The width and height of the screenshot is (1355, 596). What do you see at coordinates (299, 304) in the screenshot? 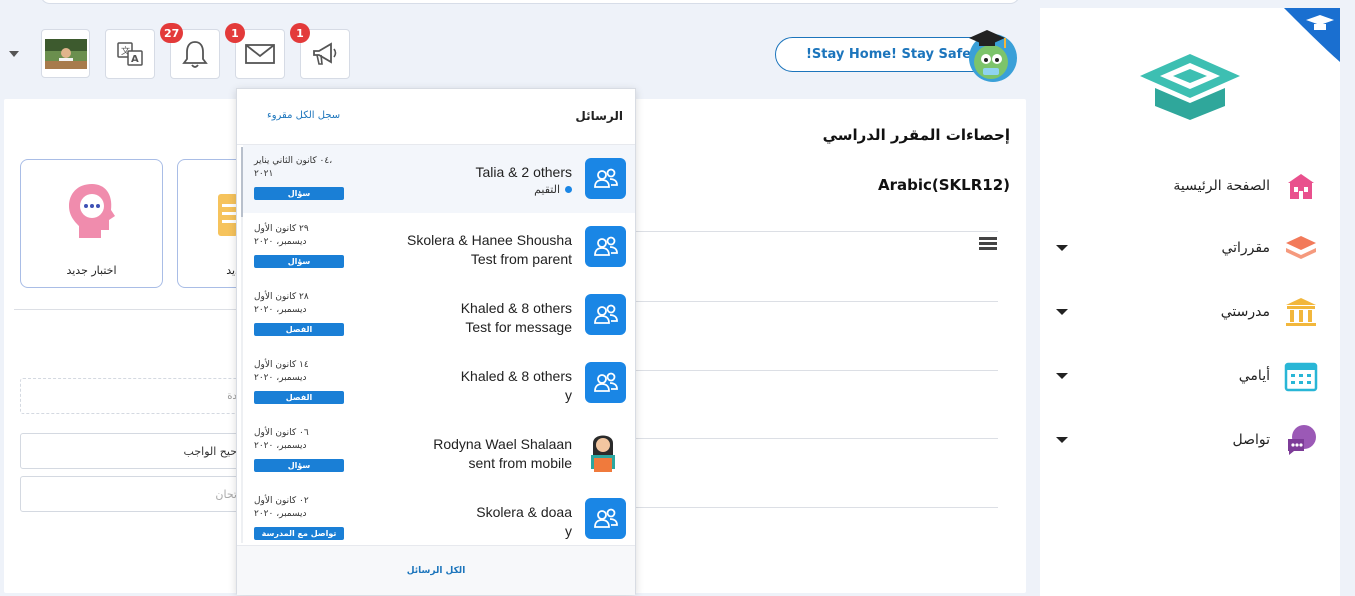
I see `message-date: ٢٨ كانون الأول ديسمبر، ٢٠٢٠` at bounding box center [299, 304].